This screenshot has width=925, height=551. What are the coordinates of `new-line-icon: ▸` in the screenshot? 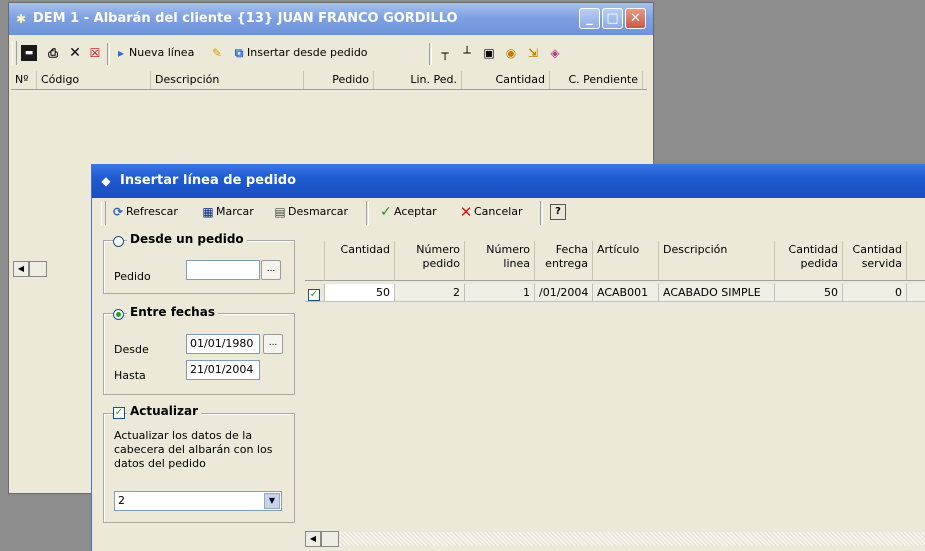 It's located at (121, 53).